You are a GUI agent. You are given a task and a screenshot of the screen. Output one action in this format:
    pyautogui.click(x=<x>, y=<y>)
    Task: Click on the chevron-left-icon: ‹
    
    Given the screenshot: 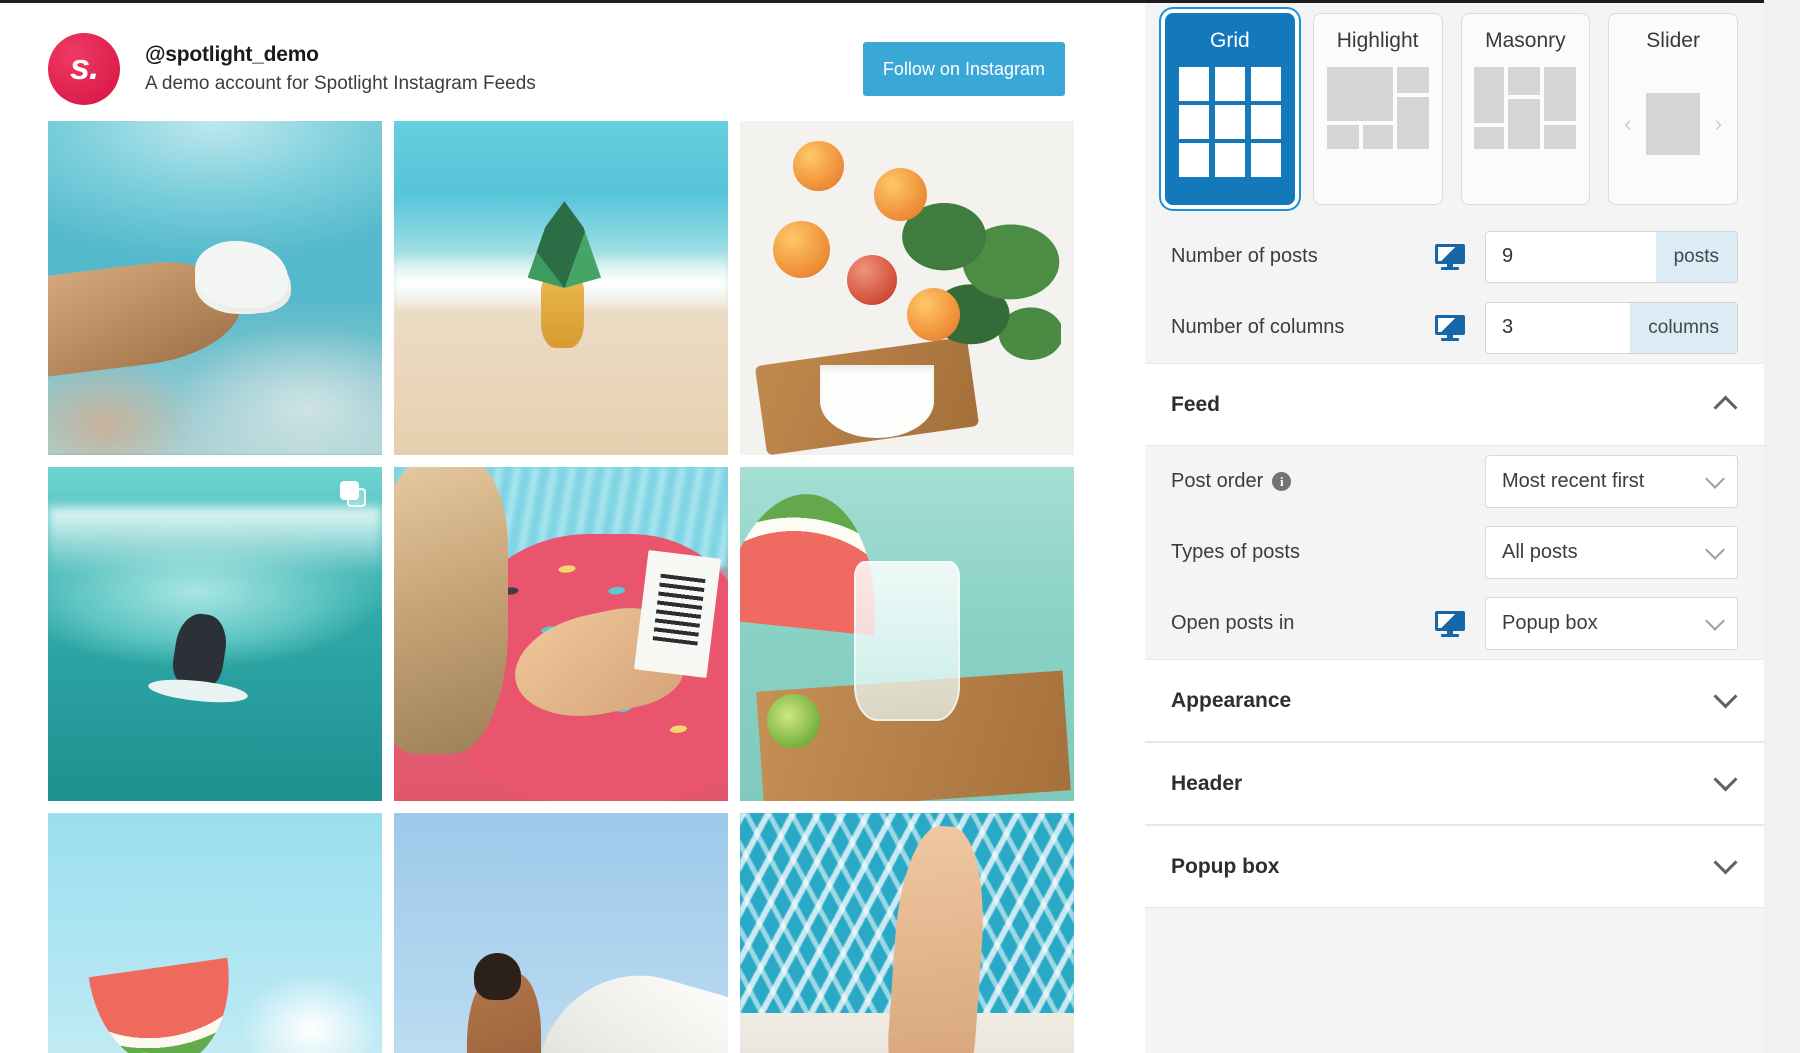 What is the action you would take?
    pyautogui.click(x=1628, y=123)
    